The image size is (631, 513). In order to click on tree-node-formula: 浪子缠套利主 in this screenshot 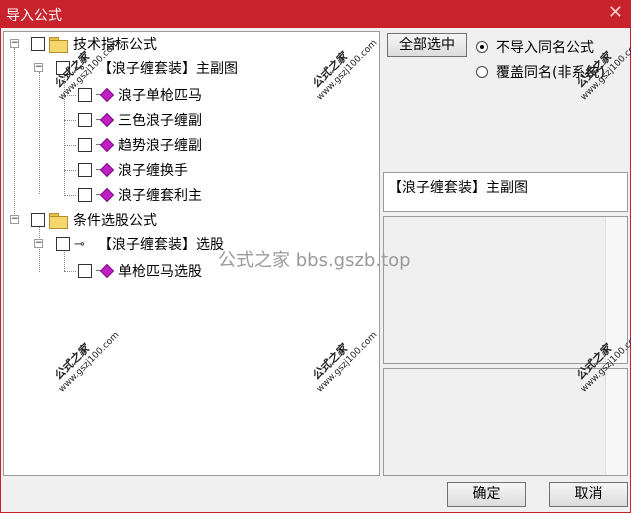, I will do `click(140, 195)`.